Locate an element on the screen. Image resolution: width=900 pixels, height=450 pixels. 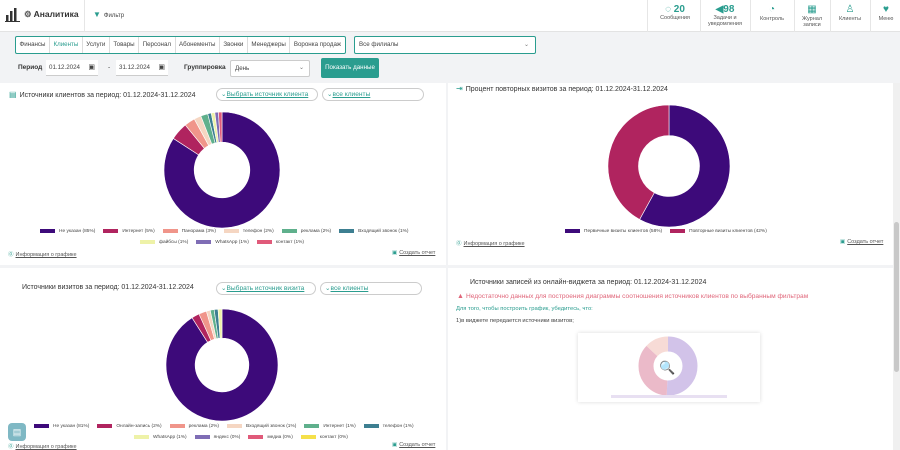
visit-source-select: ⌄Выбрать источник визита is located at coordinates (266, 288).